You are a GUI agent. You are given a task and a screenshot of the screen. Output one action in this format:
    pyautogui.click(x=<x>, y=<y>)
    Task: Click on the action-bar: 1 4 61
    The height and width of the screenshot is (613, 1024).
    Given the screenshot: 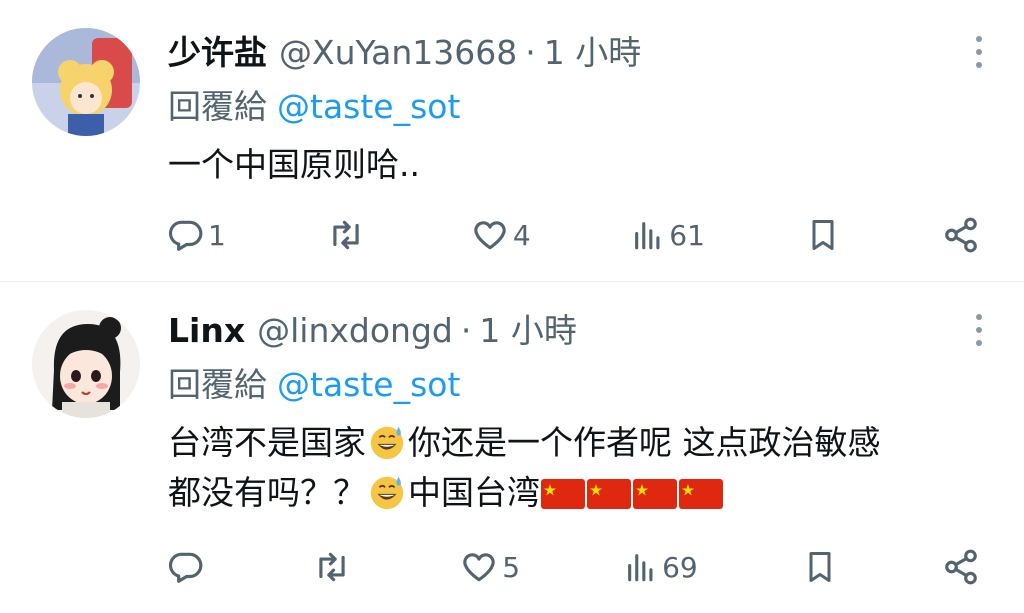 What is the action you would take?
    pyautogui.click(x=573, y=235)
    